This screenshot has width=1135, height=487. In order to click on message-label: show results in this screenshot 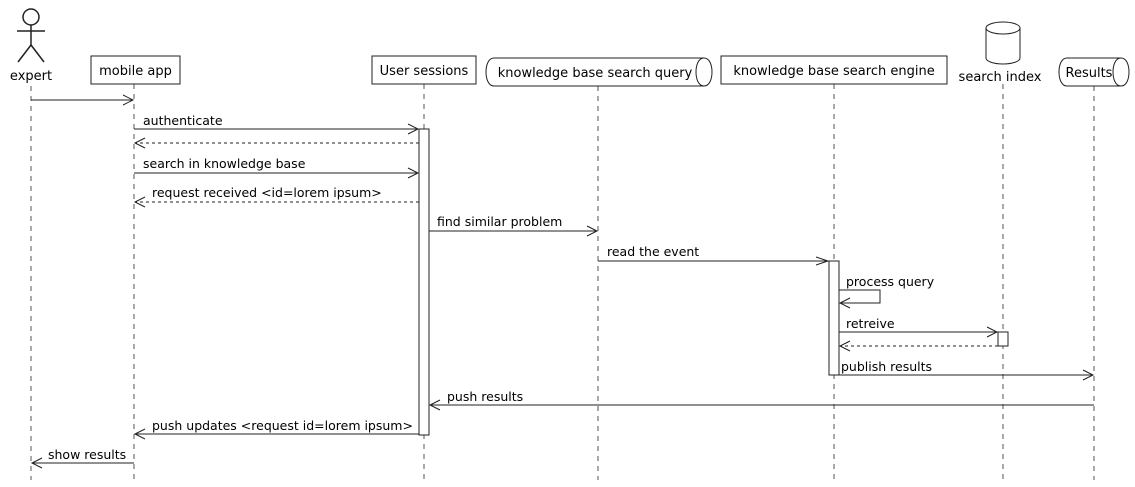, I will do `click(87, 454)`.